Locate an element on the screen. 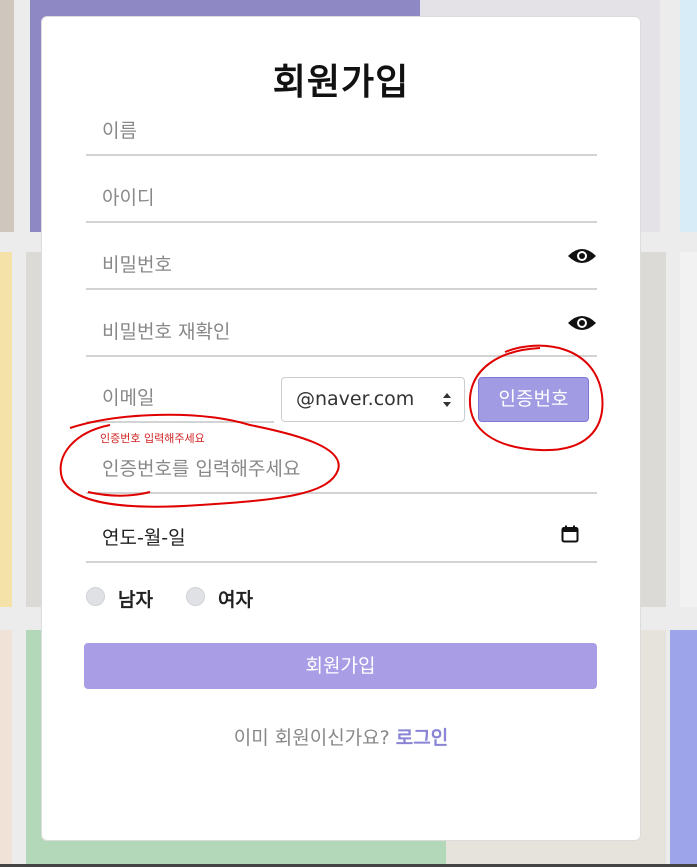 The image size is (697, 867). password-confirm-placeholder: 비밀번호 재확인 is located at coordinates (166, 332).